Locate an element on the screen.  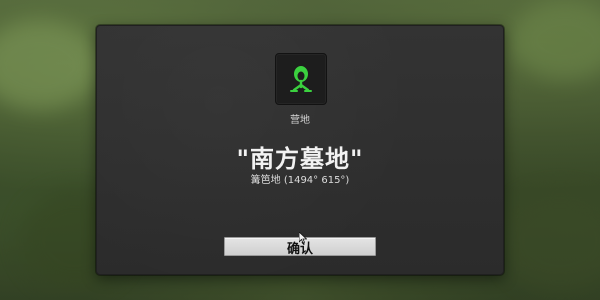
graveyard-icon is located at coordinates (301, 79).